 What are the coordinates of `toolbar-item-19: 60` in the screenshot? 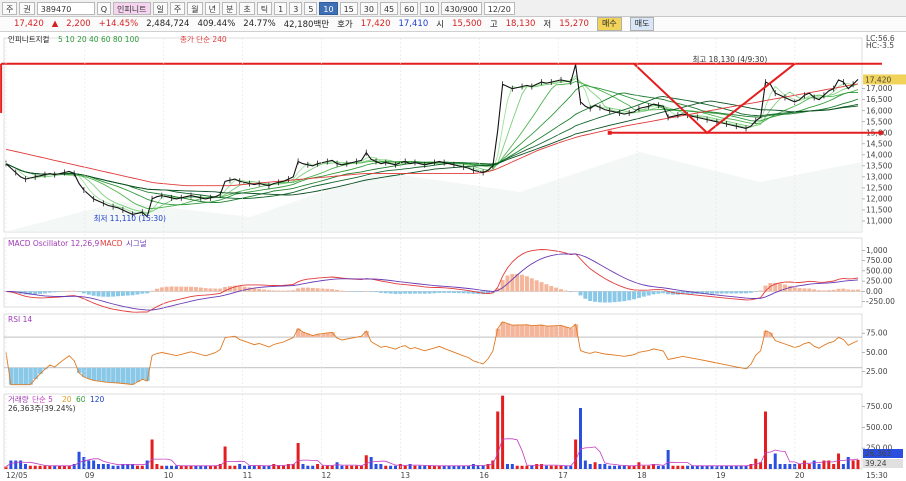 It's located at (409, 8).